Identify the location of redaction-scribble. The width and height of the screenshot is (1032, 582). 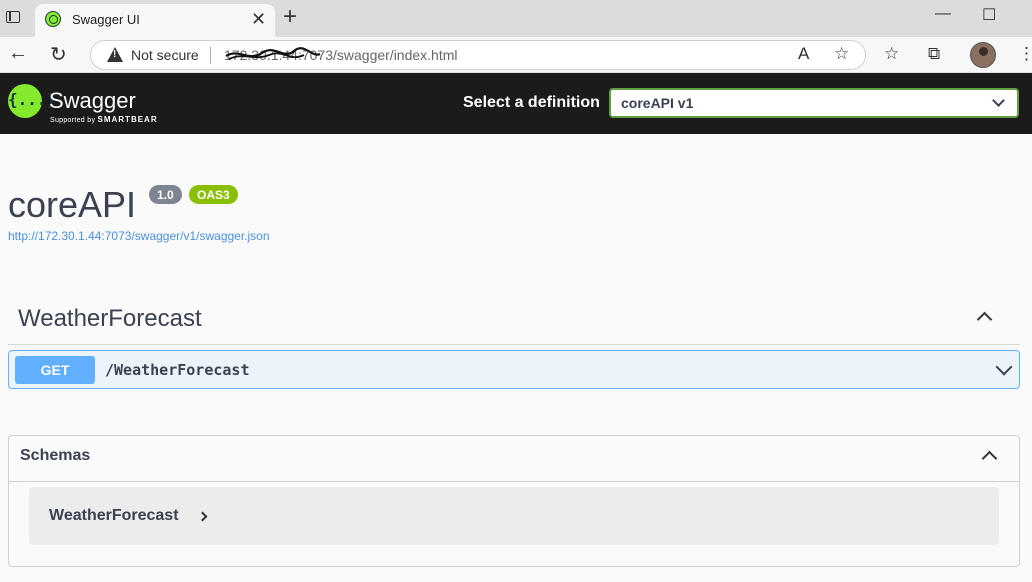
(273, 53).